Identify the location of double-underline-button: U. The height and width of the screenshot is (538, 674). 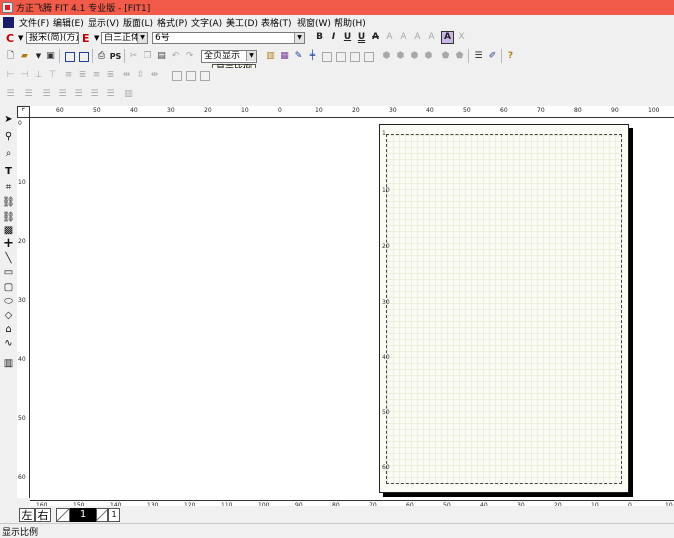
(361, 37).